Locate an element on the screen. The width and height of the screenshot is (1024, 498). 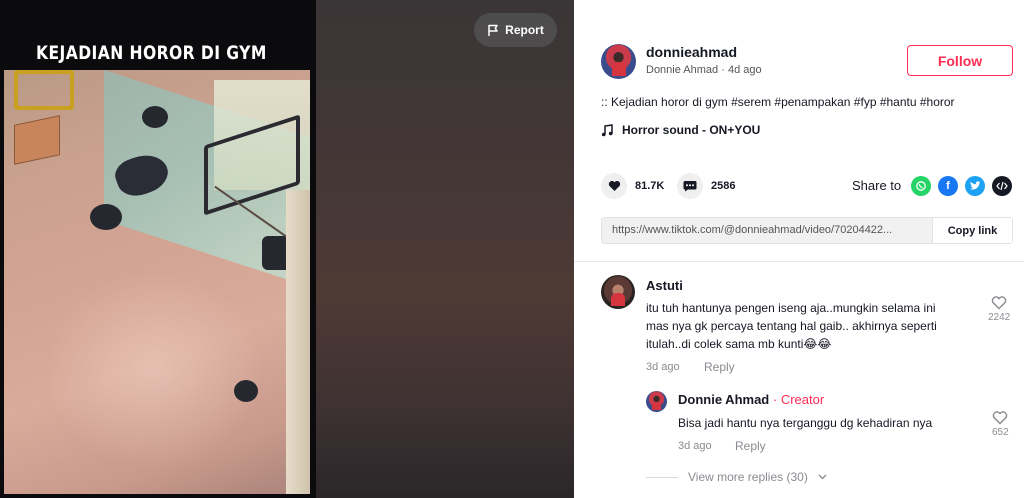
post-time: 4d ago is located at coordinates (744, 70).